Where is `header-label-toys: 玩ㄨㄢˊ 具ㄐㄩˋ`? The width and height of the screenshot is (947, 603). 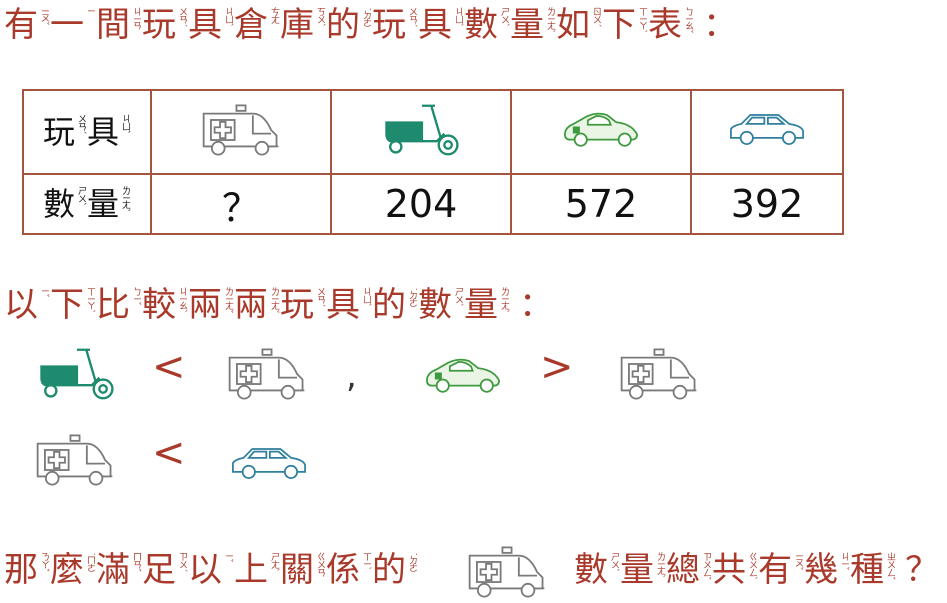
header-label-toys: 玩ㄨㄢˊ 具ㄐㄩˋ is located at coordinates (87, 132).